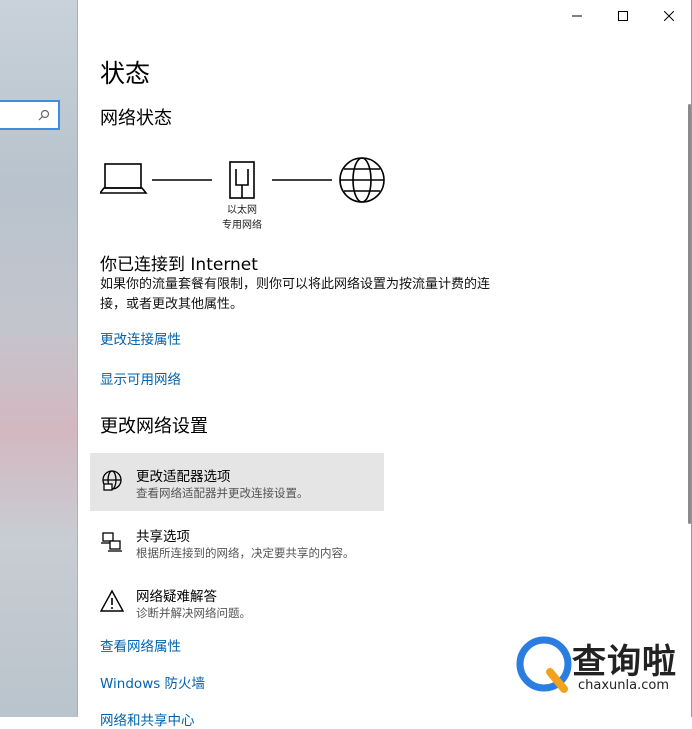 This screenshot has width=692, height=729. What do you see at coordinates (154, 426) in the screenshot?
I see `change-network-settings-heading: 更改网络设置` at bounding box center [154, 426].